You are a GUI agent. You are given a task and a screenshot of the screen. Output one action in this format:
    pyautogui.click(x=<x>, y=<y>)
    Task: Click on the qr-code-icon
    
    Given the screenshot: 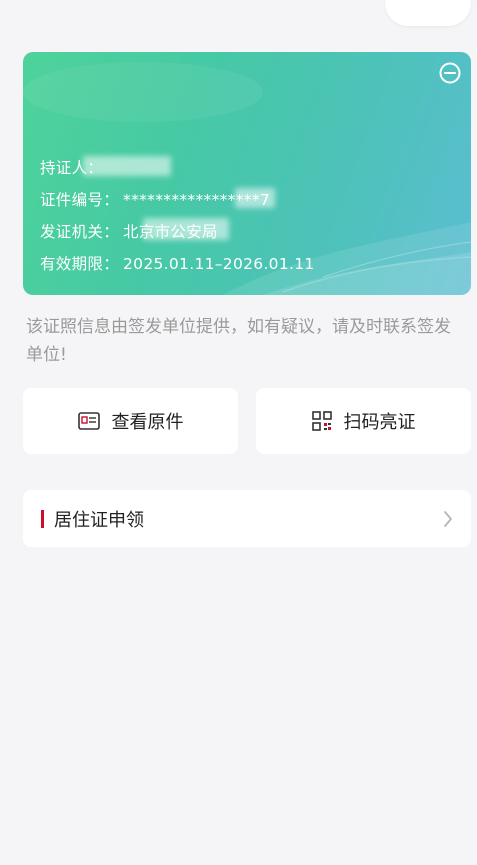 What is the action you would take?
    pyautogui.click(x=321, y=421)
    